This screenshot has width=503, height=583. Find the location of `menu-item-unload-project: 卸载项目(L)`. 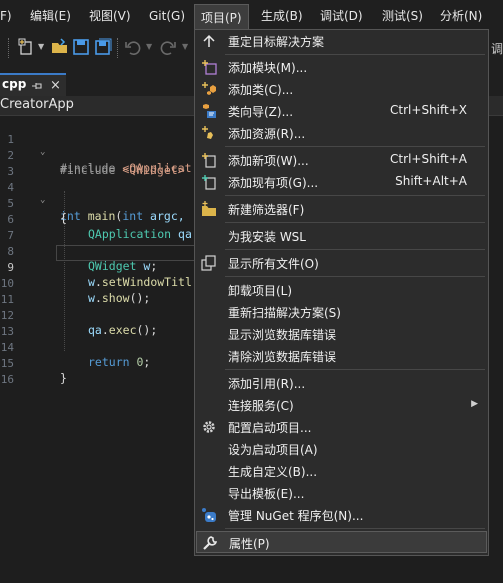

menu-item-unload-project: 卸载项目(L) is located at coordinates (341, 290).